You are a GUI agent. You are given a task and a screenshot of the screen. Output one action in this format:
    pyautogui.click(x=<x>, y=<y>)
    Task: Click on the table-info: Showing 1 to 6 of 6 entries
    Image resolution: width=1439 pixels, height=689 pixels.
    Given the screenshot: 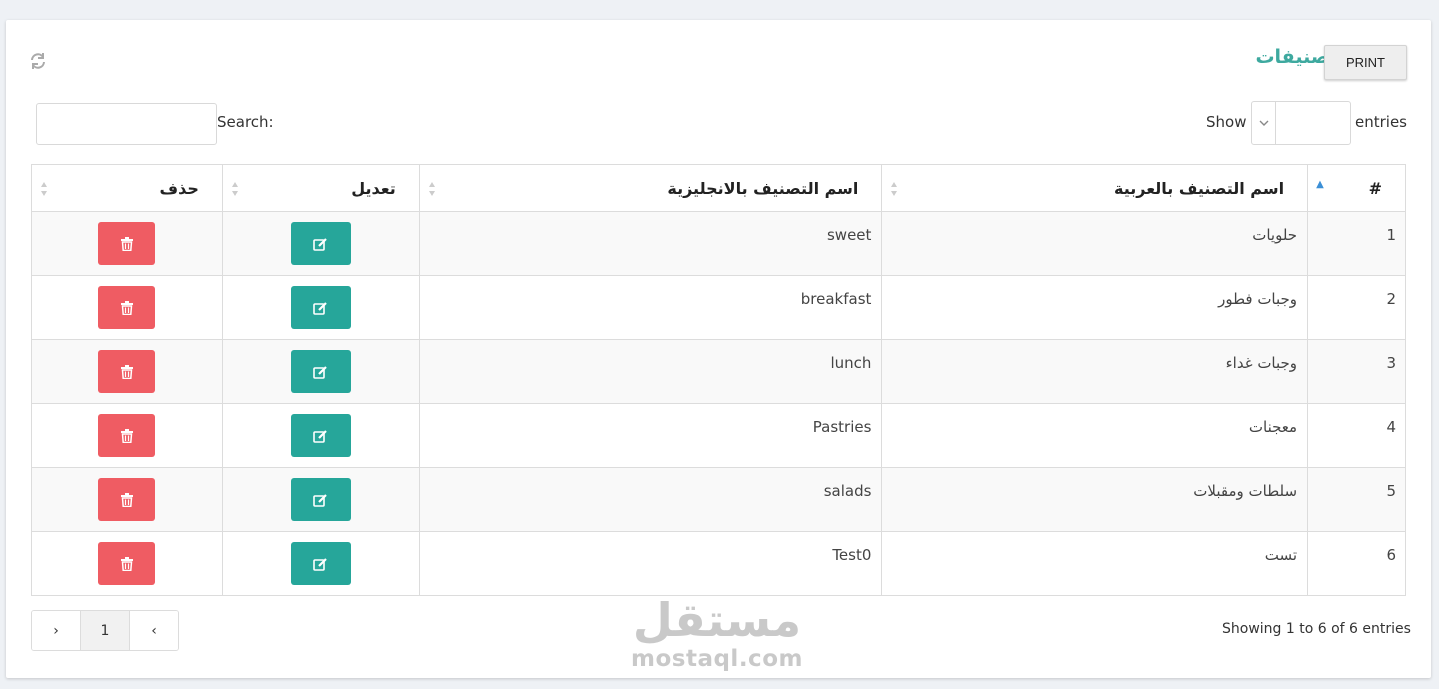 What is the action you would take?
    pyautogui.click(x=1316, y=629)
    